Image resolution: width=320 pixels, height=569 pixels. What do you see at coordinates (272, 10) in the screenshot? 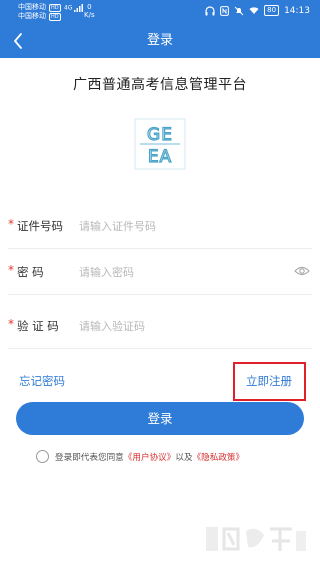
I see `battery-indicator: 80` at bounding box center [272, 10].